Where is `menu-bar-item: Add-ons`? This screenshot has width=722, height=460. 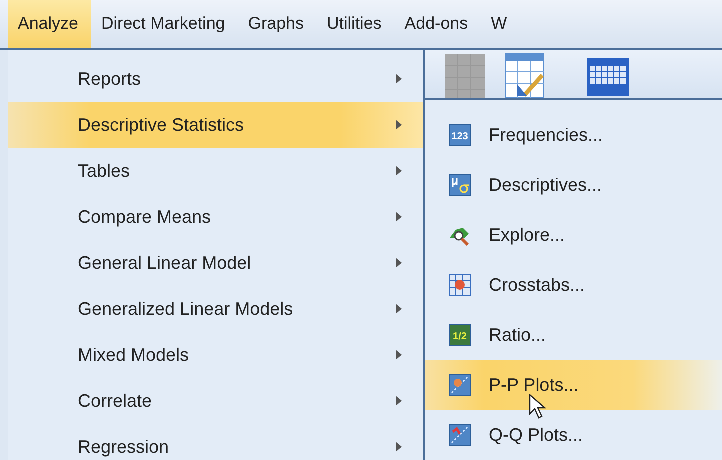 menu-bar-item: Add-ons is located at coordinates (438, 24).